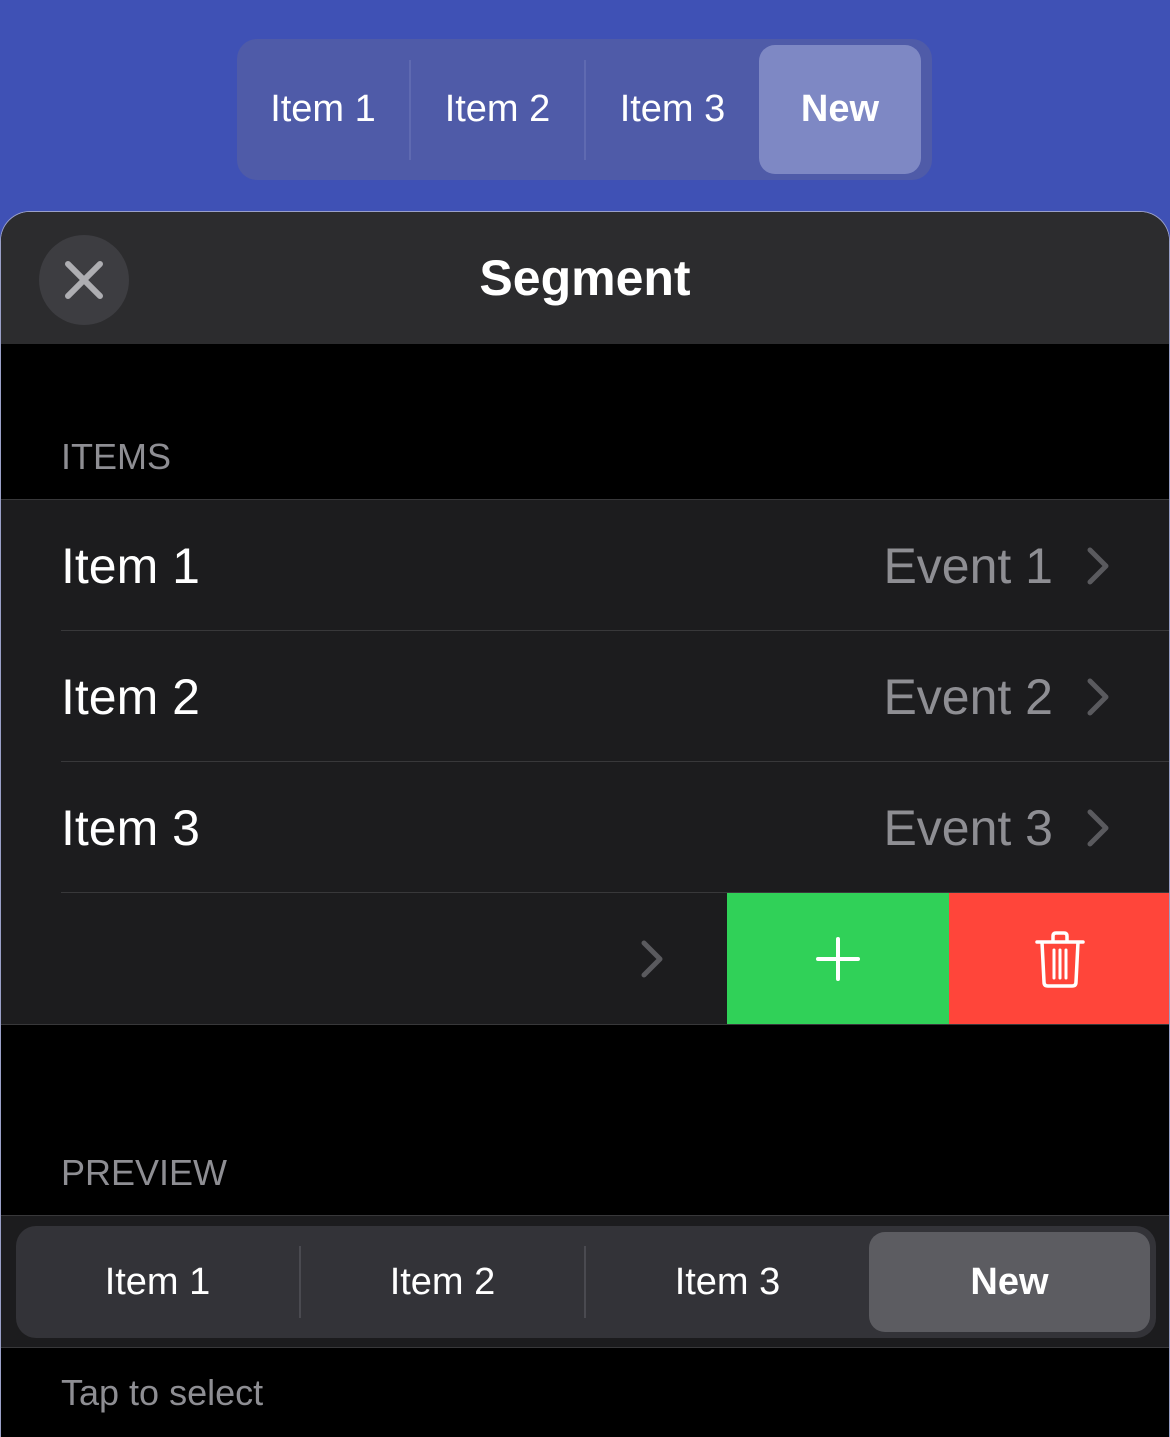  I want to click on list-item: Item 2 Event 2, so click(585, 696).